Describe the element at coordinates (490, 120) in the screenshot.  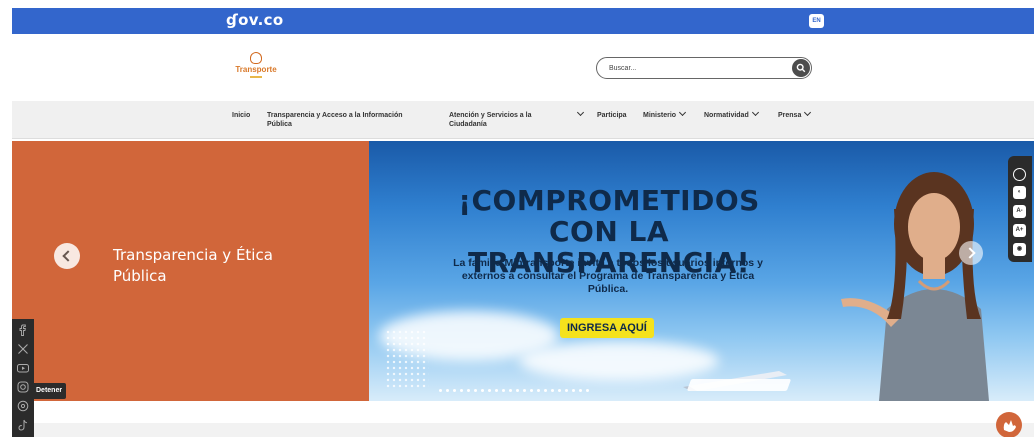
I see `nav-label: Atención y Servicios a la Ciudadanía` at that location.